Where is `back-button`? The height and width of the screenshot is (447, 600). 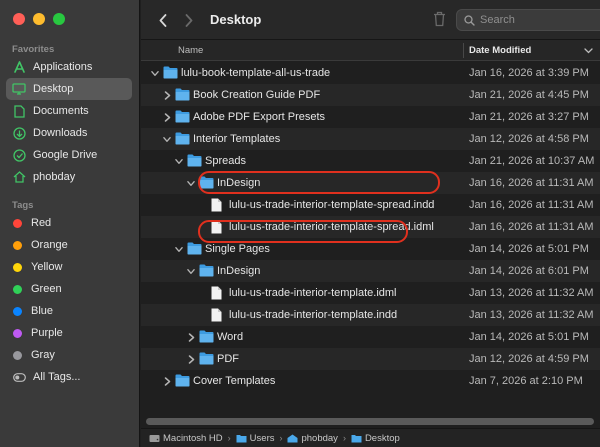 back-button is located at coordinates (163, 20).